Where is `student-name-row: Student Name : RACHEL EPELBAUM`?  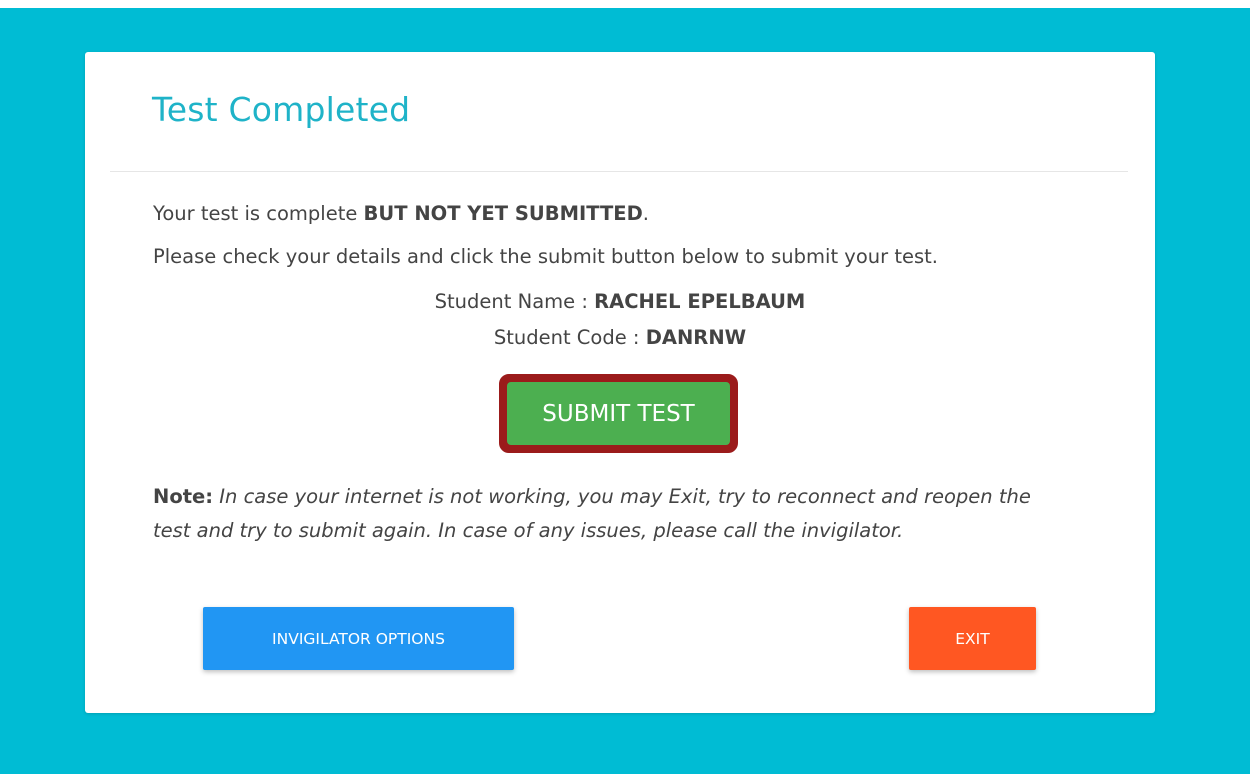 student-name-row: Student Name : RACHEL EPELBAUM is located at coordinates (620, 301).